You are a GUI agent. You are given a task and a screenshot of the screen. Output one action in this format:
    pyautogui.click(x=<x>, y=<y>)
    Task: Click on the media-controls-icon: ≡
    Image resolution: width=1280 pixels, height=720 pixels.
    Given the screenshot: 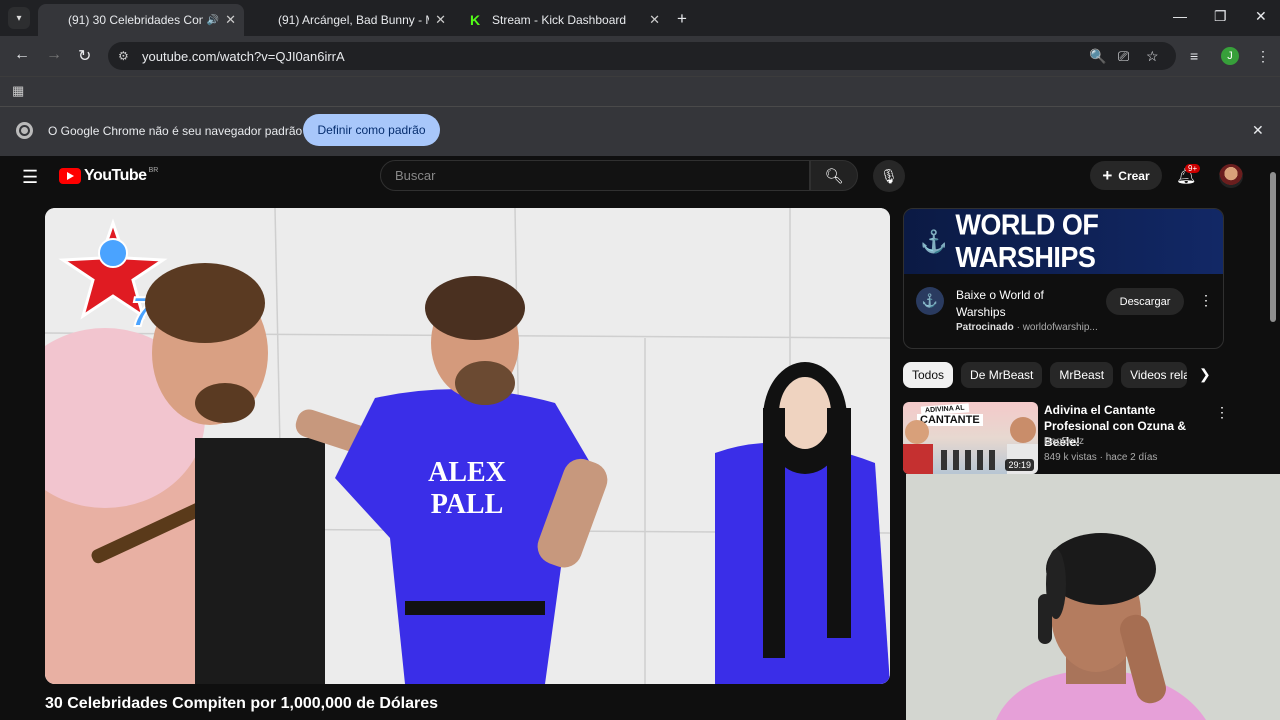 What is the action you would take?
    pyautogui.click(x=1194, y=56)
    